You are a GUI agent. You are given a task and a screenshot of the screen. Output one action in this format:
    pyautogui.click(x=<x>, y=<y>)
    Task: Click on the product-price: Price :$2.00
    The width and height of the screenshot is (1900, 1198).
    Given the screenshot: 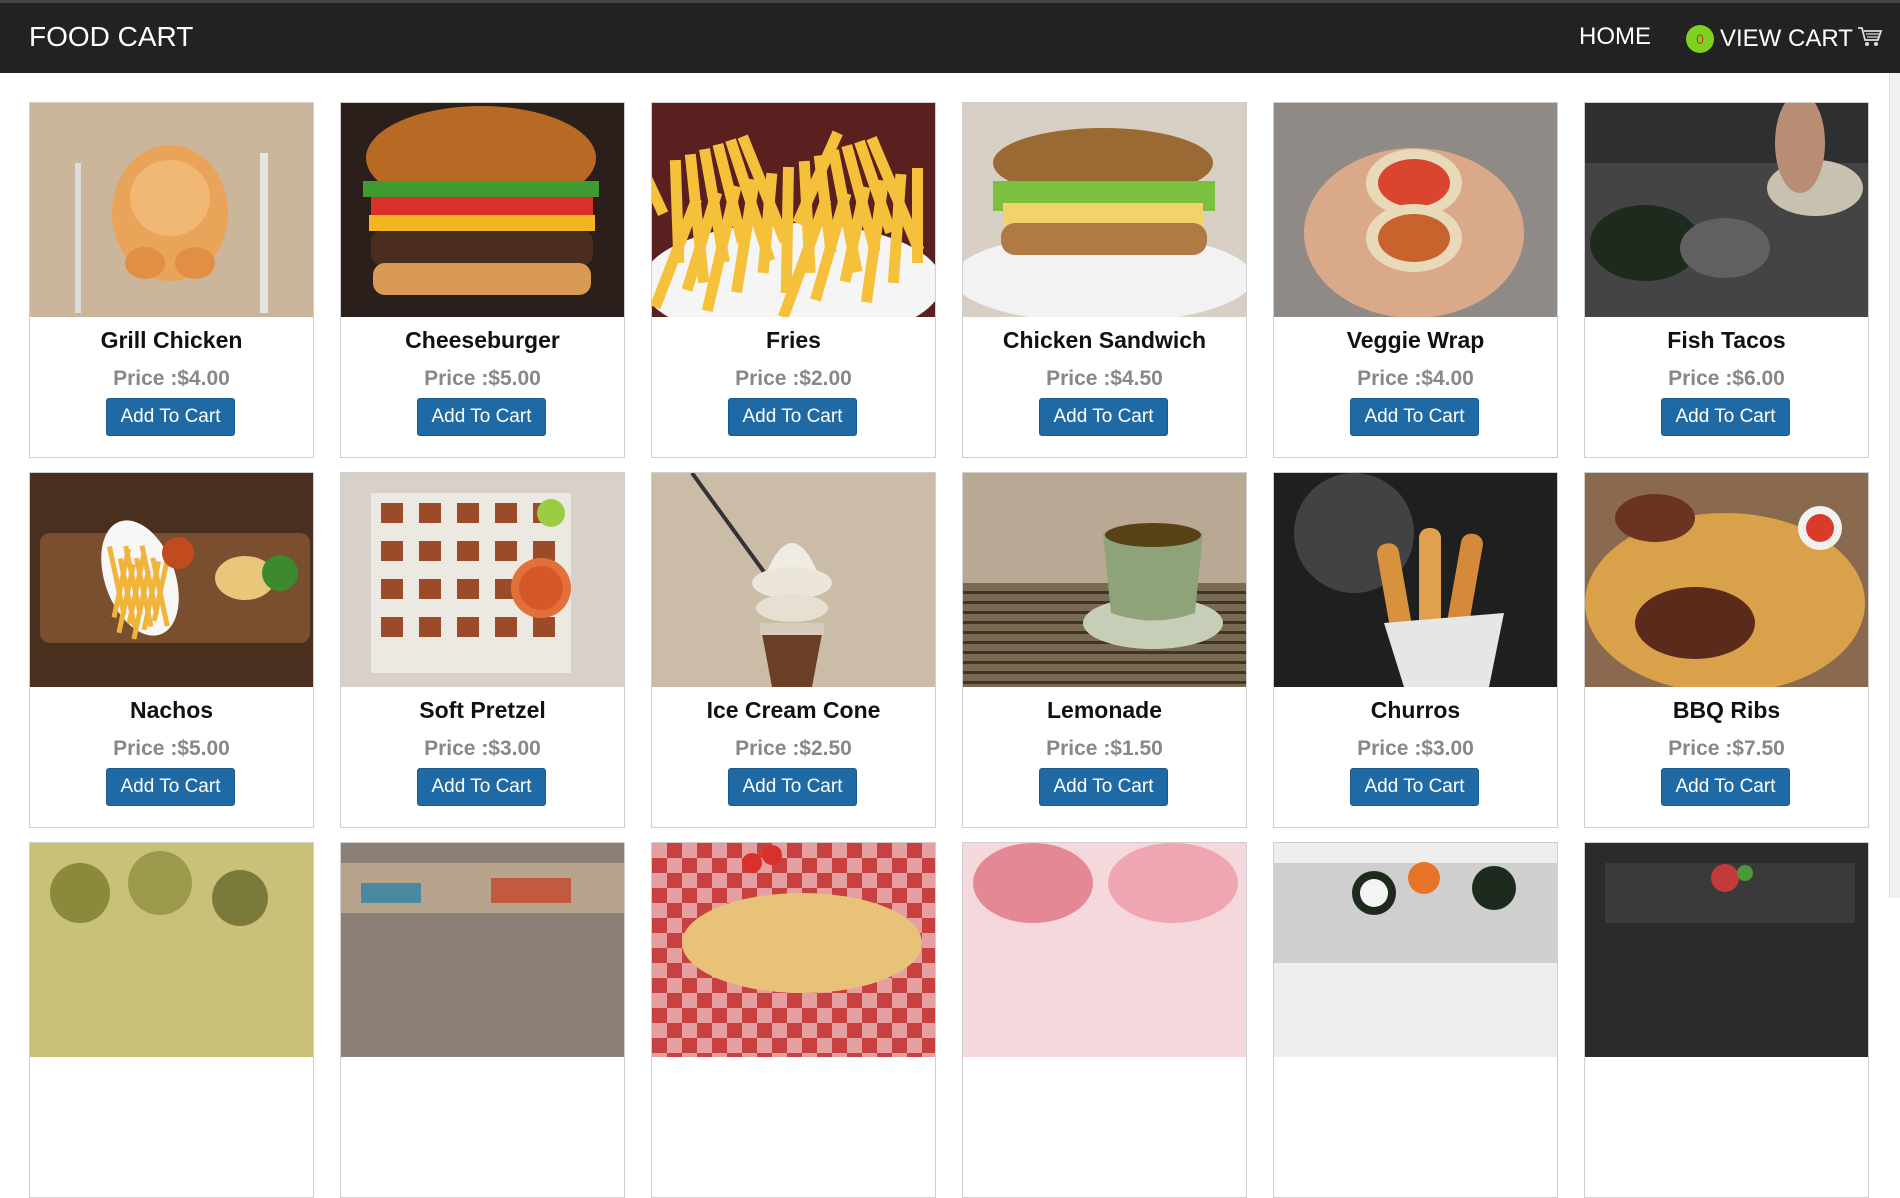 What is the action you would take?
    pyautogui.click(x=793, y=378)
    